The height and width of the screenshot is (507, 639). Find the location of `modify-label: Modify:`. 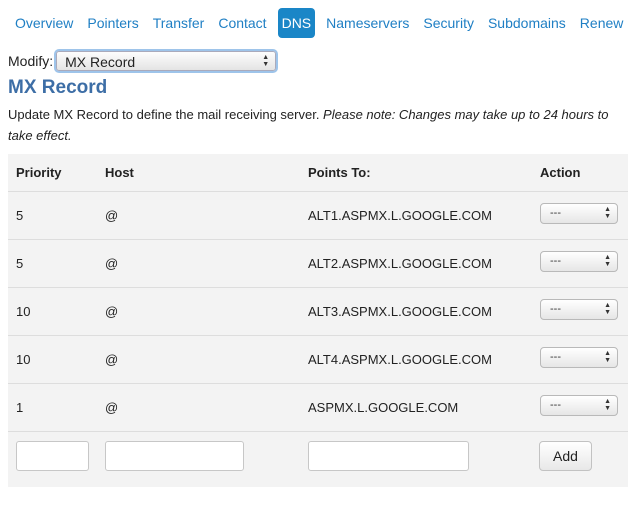

modify-label: Modify: is located at coordinates (31, 61).